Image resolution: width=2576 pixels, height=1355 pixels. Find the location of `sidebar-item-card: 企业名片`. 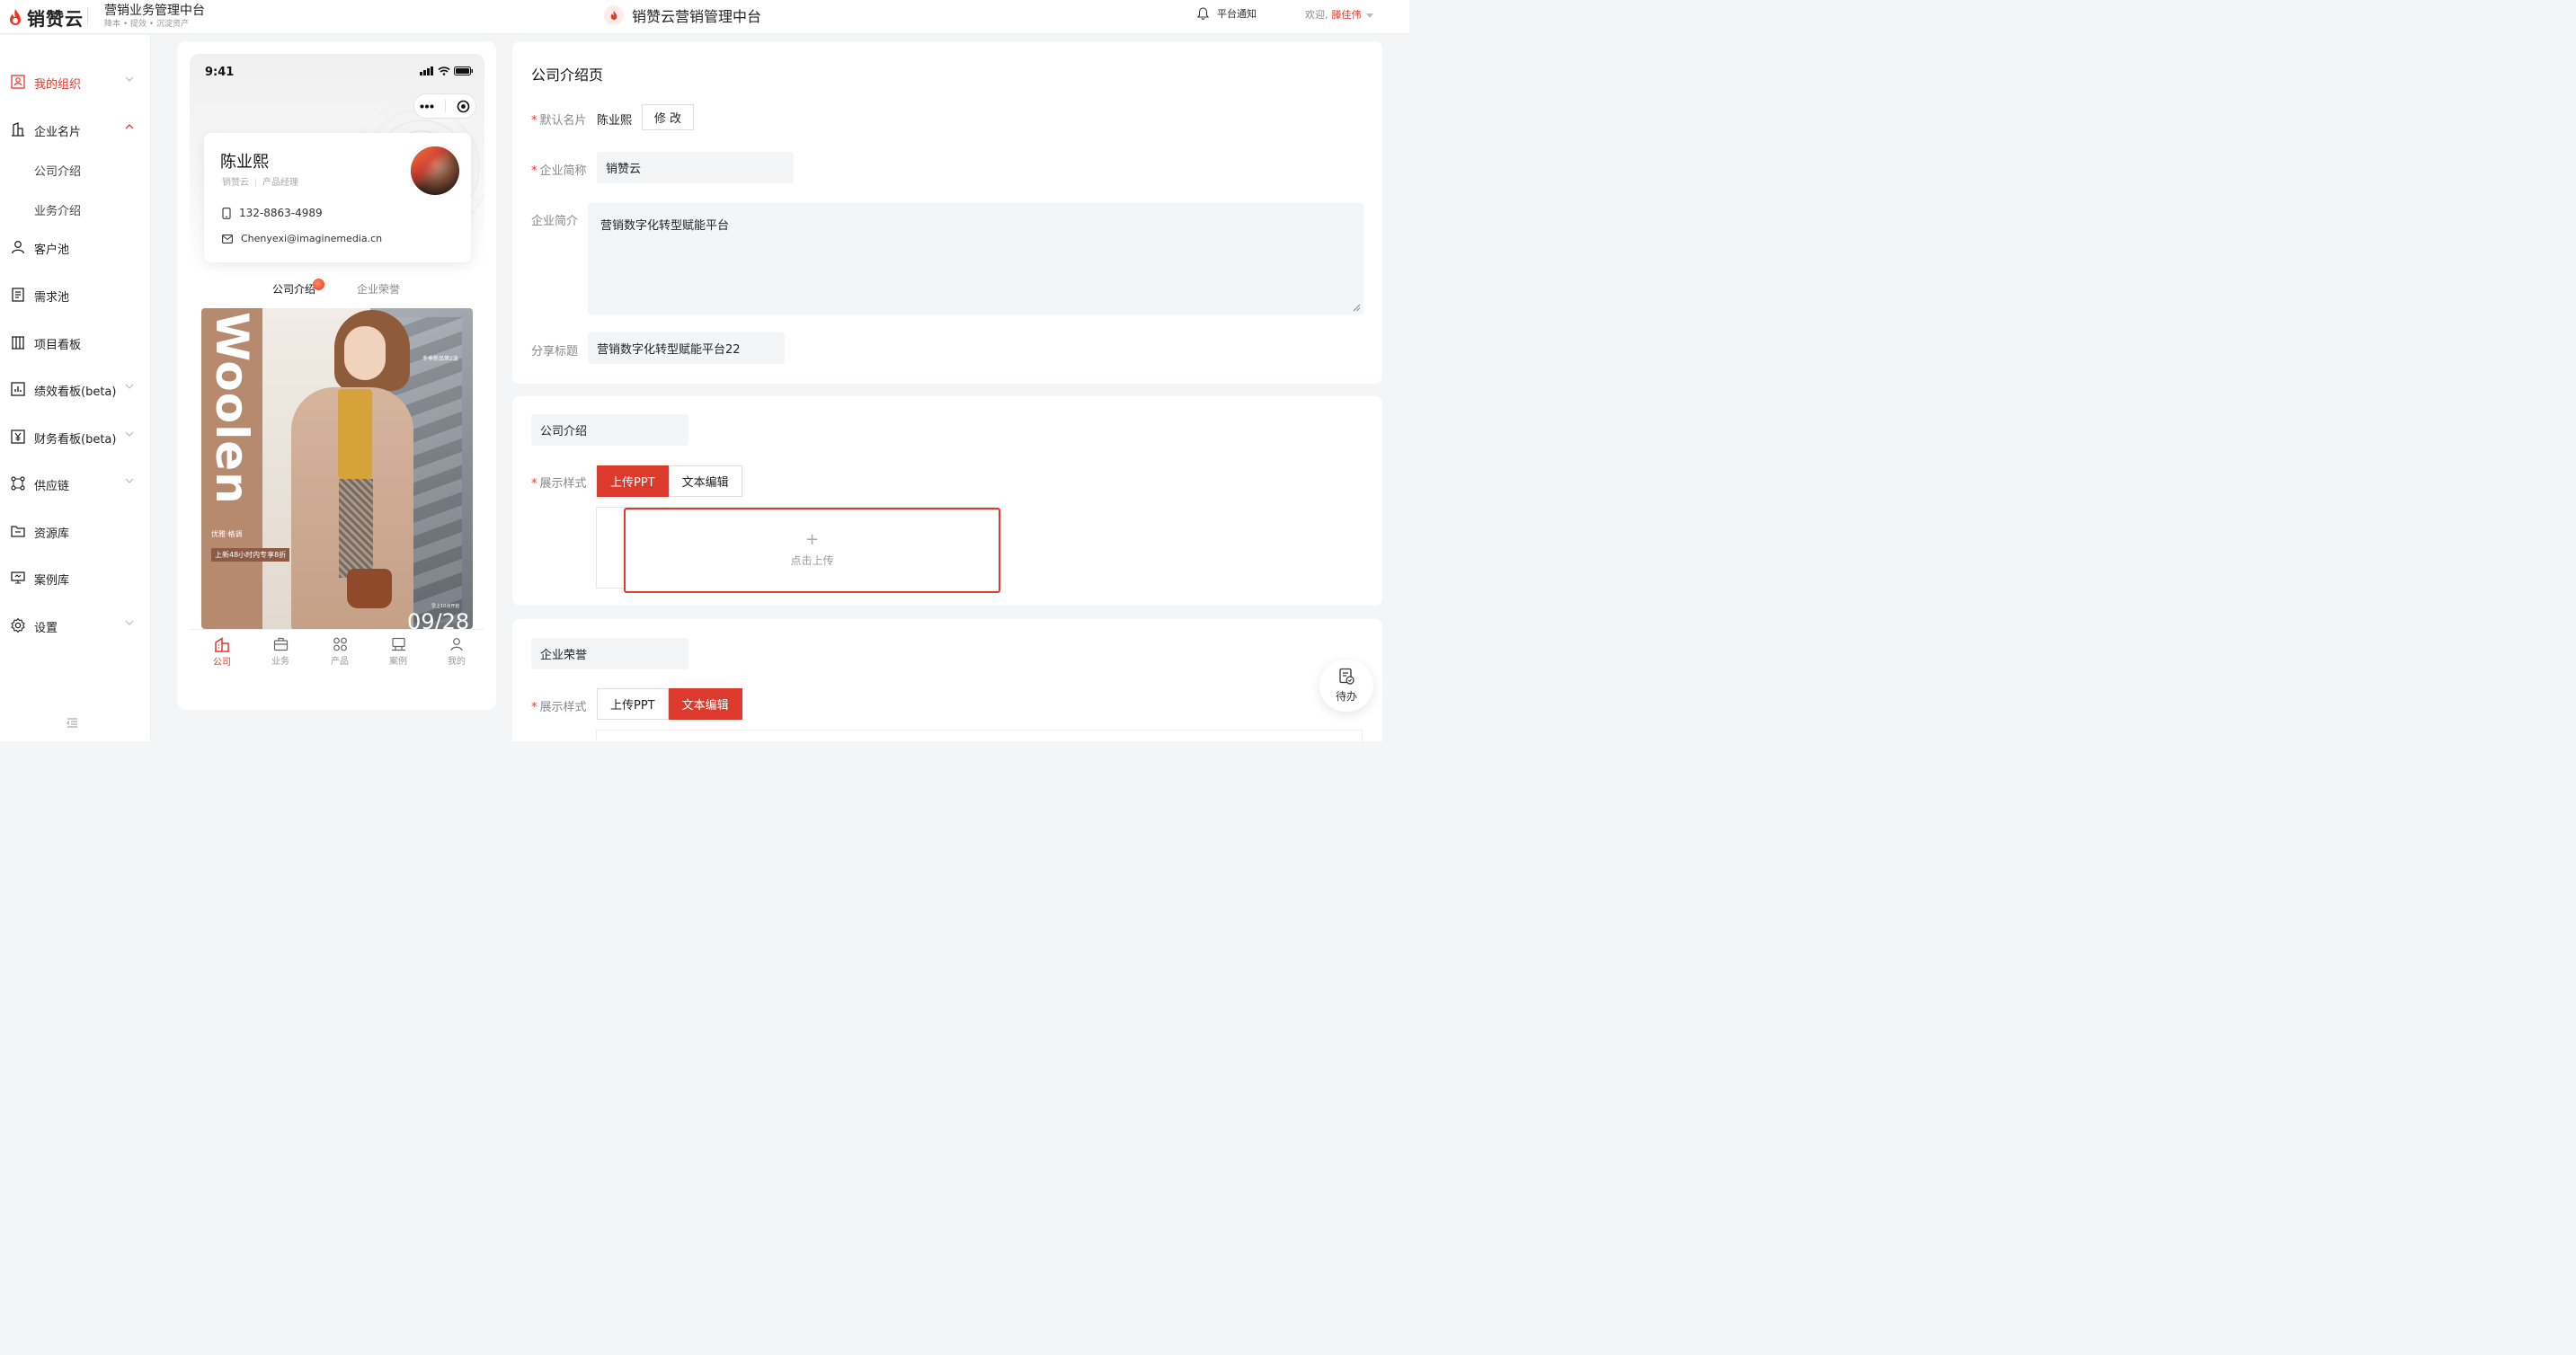

sidebar-item-card: 企业名片 is located at coordinates (75, 129).